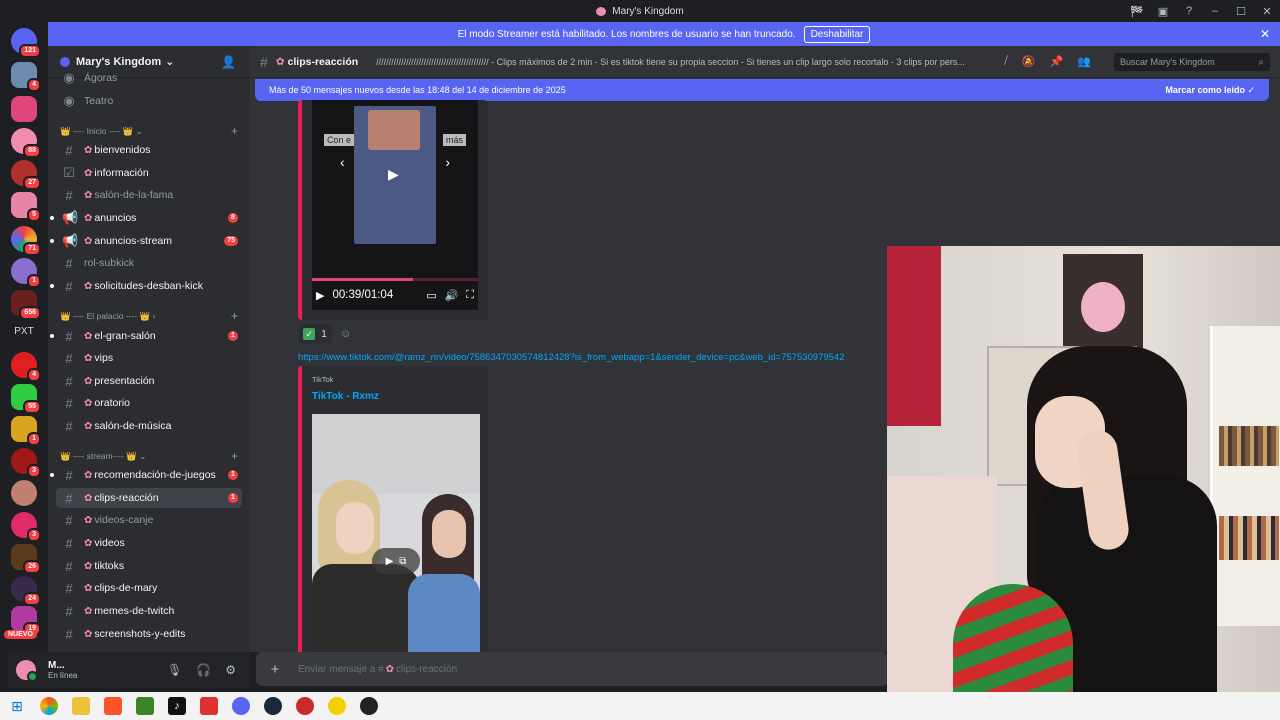  Describe the element at coordinates (174, 670) in the screenshot. I see `microphone-icon: 🎙` at that location.